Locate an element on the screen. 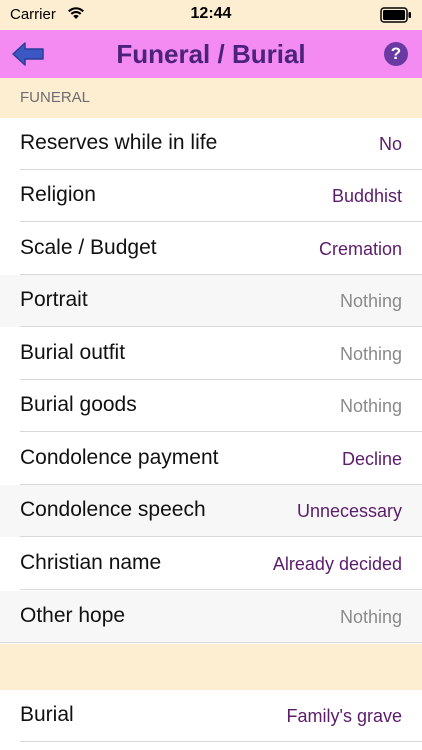  row-reserves-while-in-life: Reserves while in life No is located at coordinates (211, 144).